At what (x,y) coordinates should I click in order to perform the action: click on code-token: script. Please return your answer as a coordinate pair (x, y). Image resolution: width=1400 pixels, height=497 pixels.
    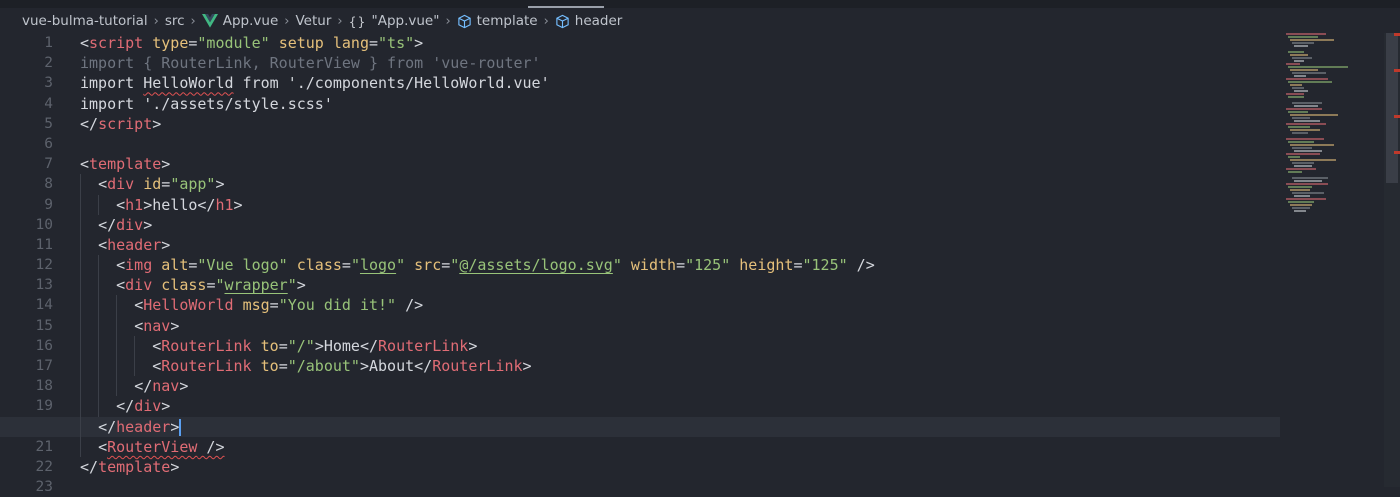
    Looking at the image, I should click on (125, 123).